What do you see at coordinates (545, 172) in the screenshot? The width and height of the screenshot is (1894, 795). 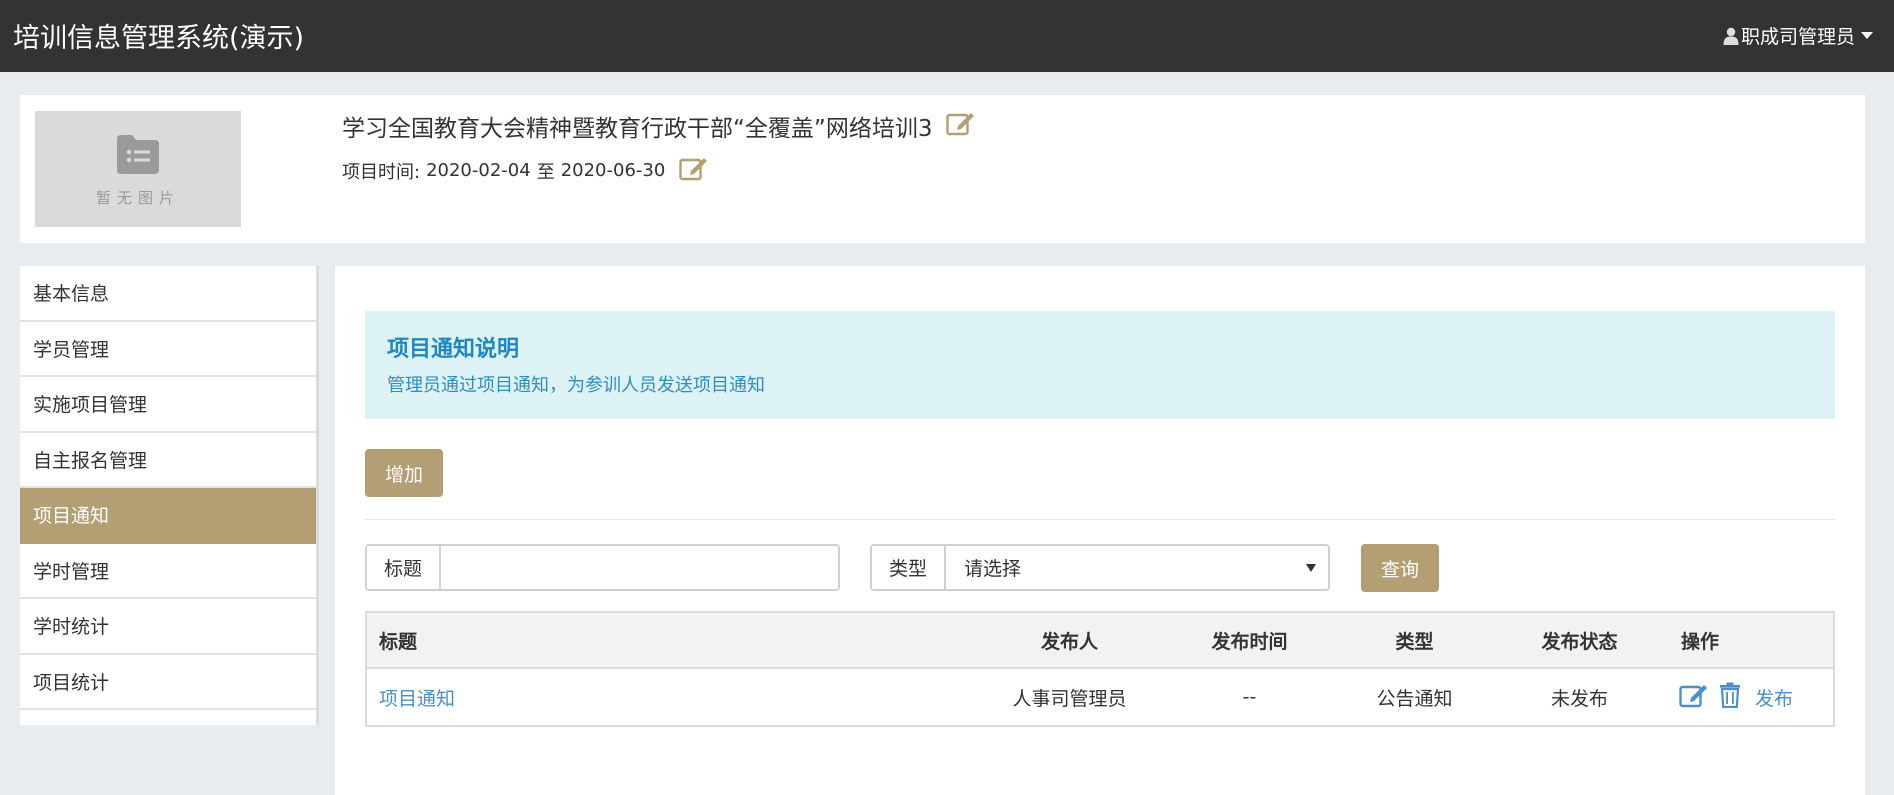 I see `project-range-sep: 至` at bounding box center [545, 172].